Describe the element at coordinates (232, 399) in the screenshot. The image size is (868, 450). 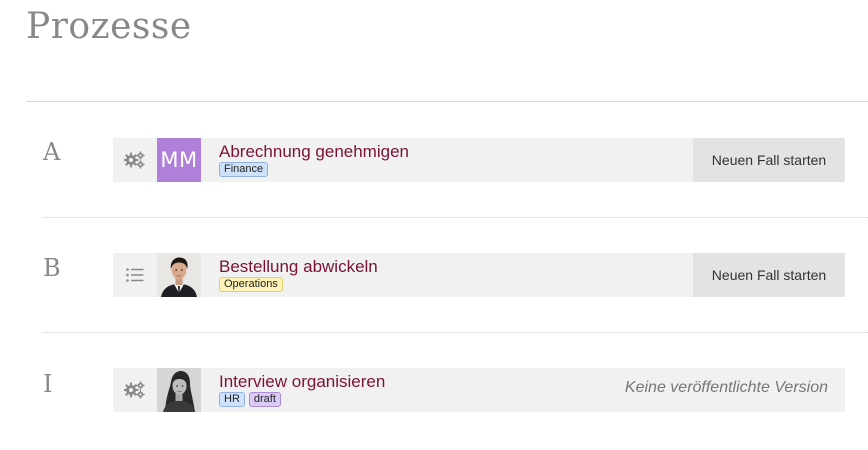
I see `tag-badge: HR` at that location.